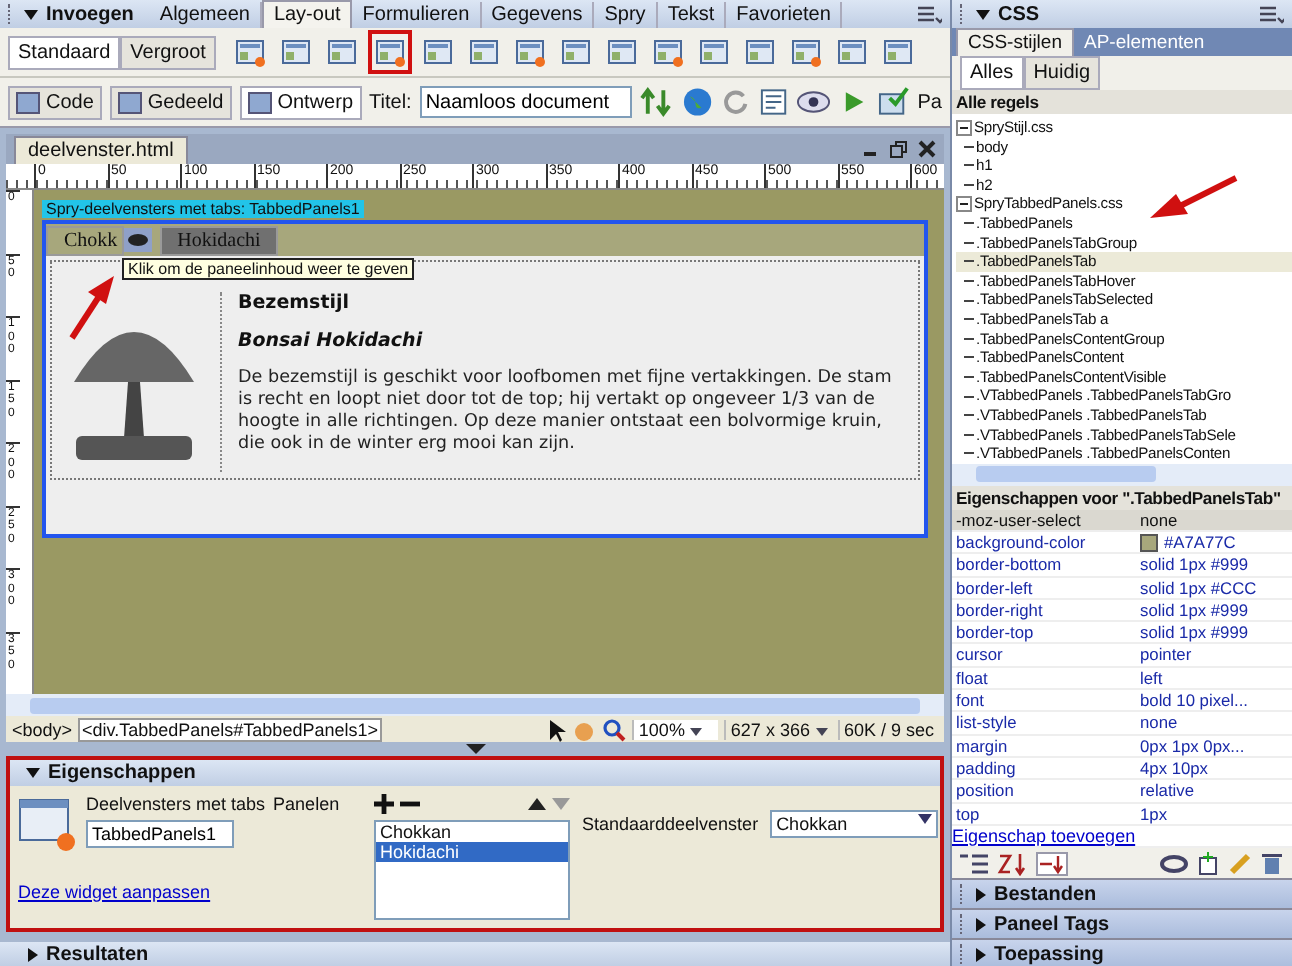 The height and width of the screenshot is (966, 1292). Describe the element at coordinates (42, 729) in the screenshot. I see `tag-selector: <body>` at that location.